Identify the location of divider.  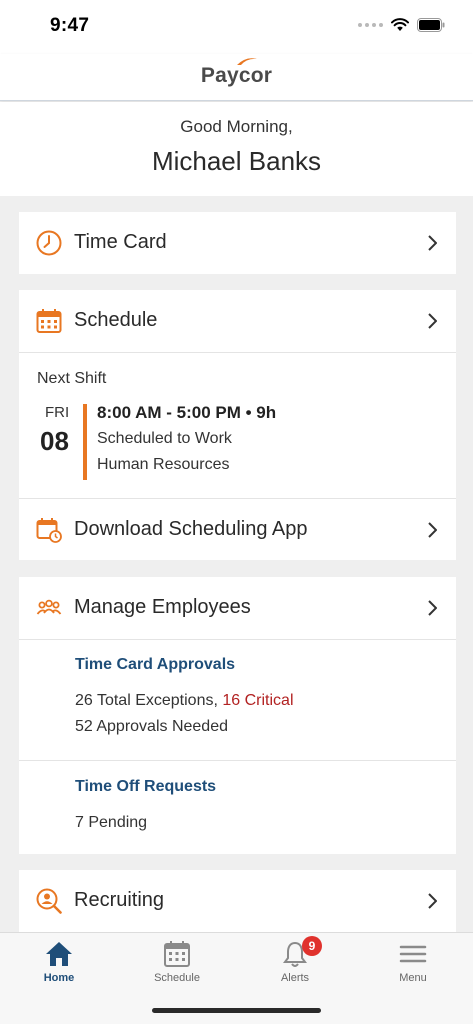
(237, 352).